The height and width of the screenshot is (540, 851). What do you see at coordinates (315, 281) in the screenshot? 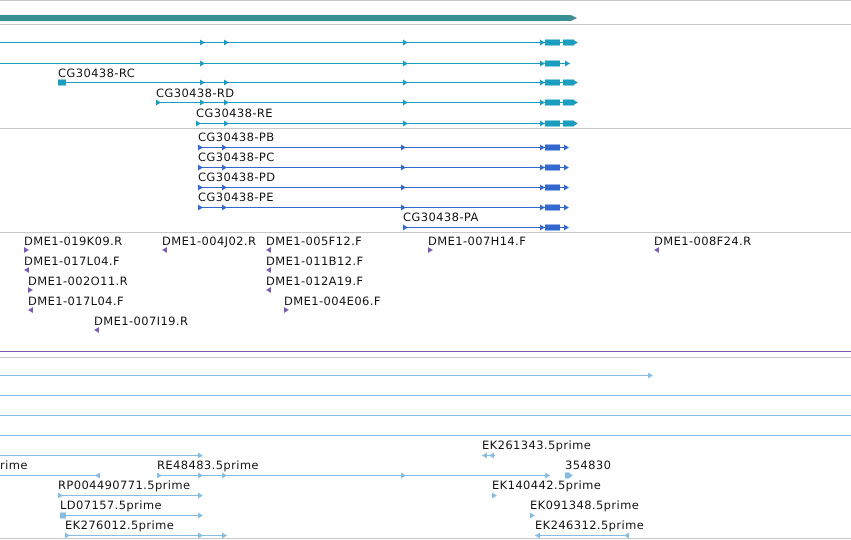
I see `probe-label: DME1-012A19.F` at bounding box center [315, 281].